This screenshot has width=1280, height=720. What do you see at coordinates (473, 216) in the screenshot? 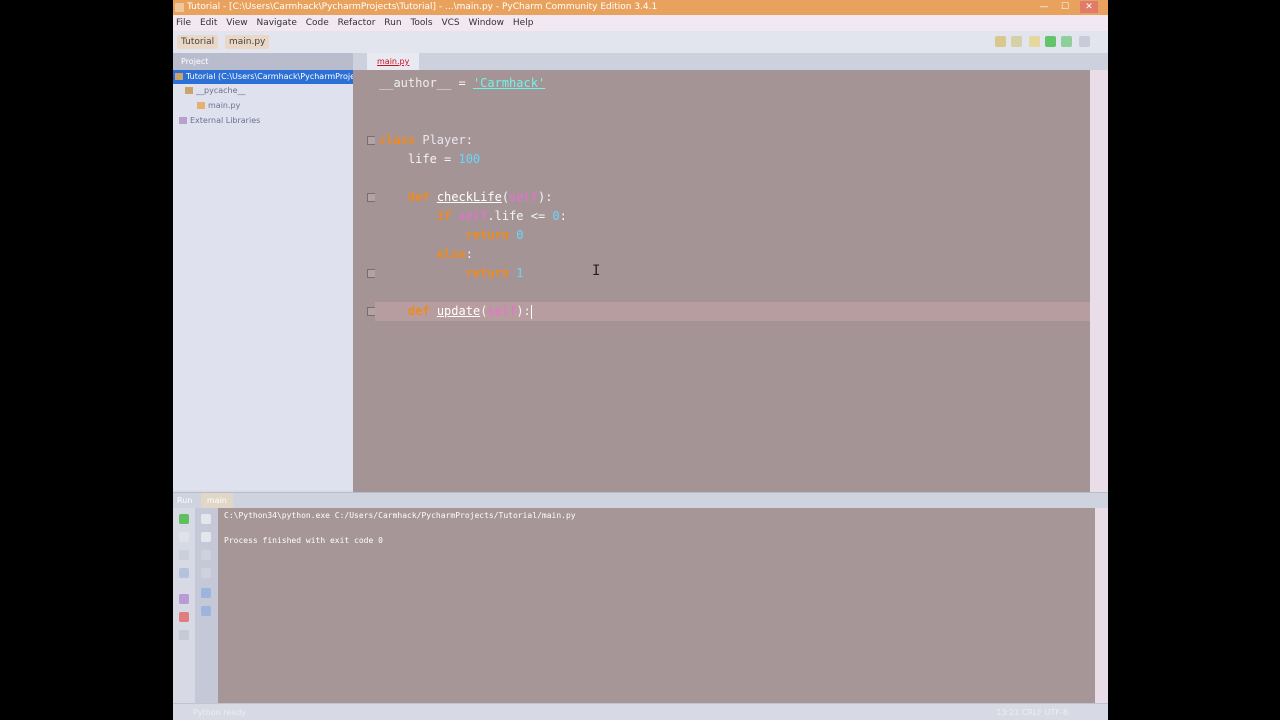
I see `code-line: if self.life <= 0:` at bounding box center [473, 216].